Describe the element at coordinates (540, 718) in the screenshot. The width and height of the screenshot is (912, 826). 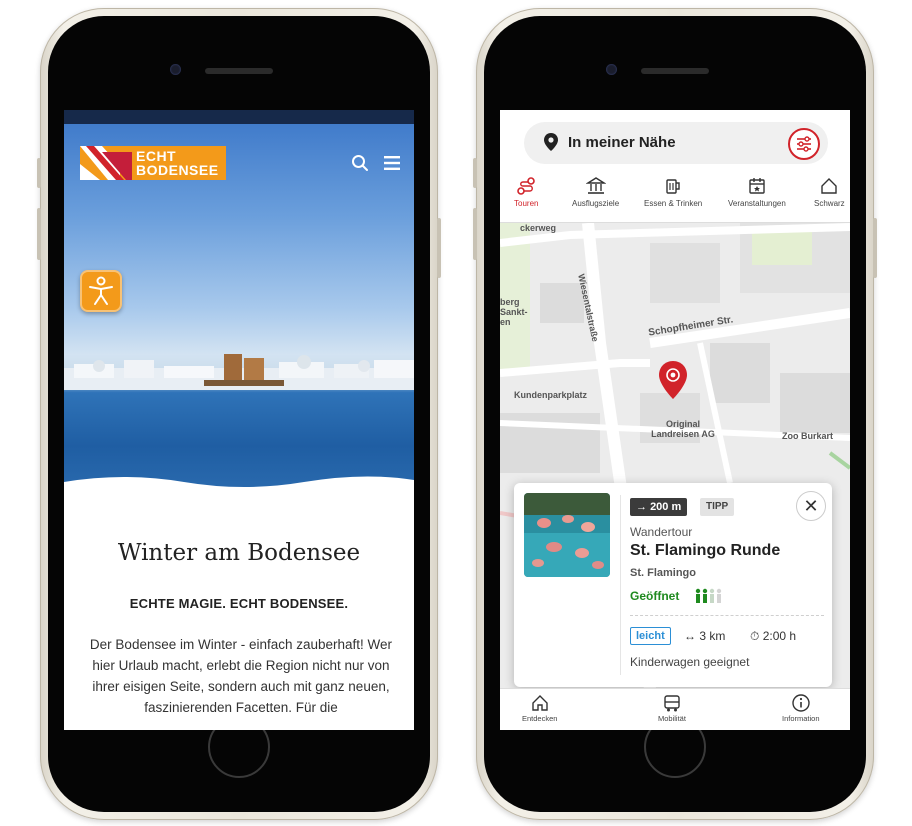
I see `nav-label: Entdecken` at that location.